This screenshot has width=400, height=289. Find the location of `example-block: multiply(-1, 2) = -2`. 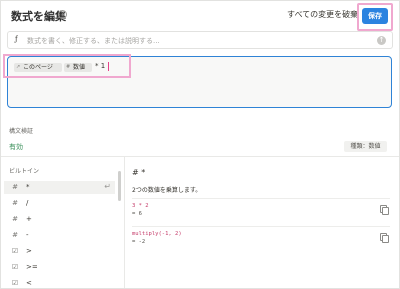

example-block: multiply(-1, 2) = -2 is located at coordinates (261, 236).